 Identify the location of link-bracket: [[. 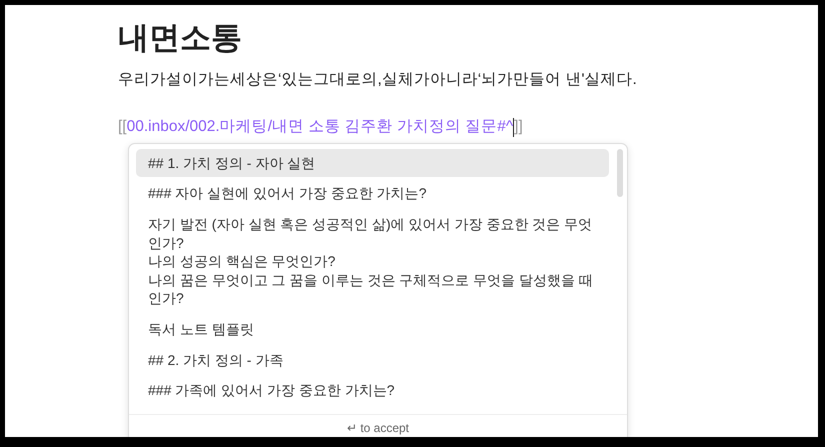
(122, 127).